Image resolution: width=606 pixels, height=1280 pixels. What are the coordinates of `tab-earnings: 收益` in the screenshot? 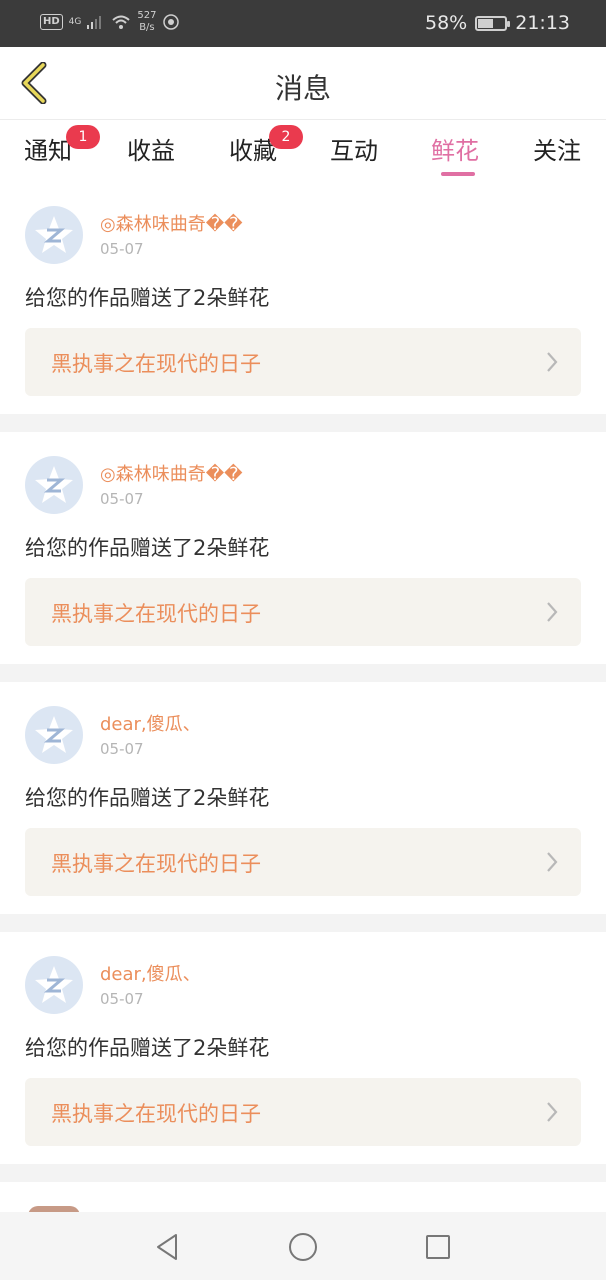 It's located at (151, 148).